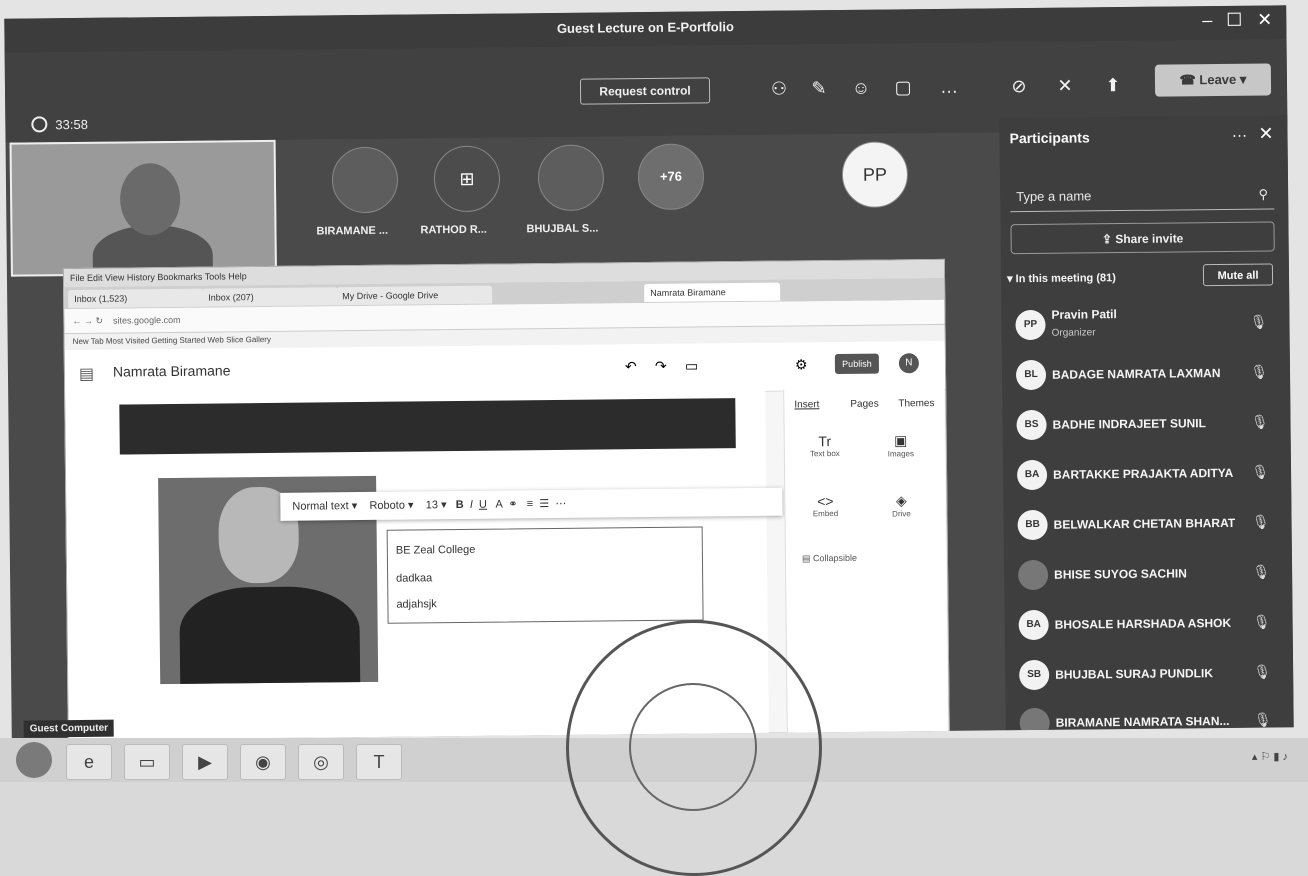 The height and width of the screenshot is (876, 1308). Describe the element at coordinates (1270, 757) in the screenshot. I see `tray-icons: ▴ ⚐ ▮ ♪` at that location.